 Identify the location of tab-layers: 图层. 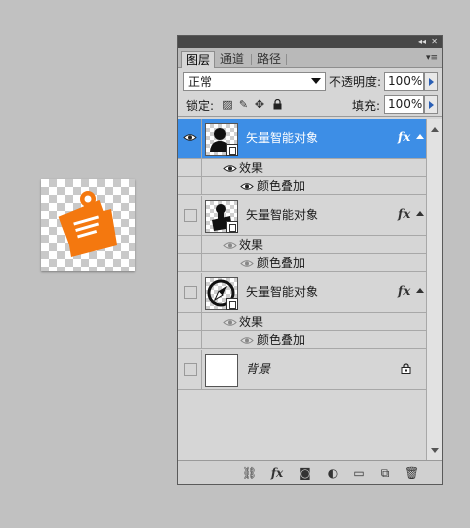
(198, 59).